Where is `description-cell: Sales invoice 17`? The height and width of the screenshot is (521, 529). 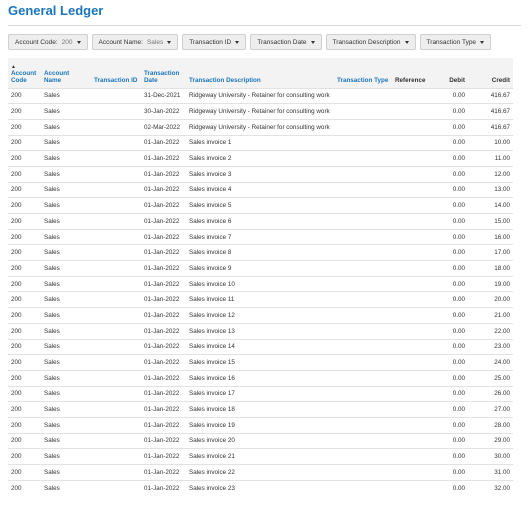
description-cell: Sales invoice 17 is located at coordinates (260, 393).